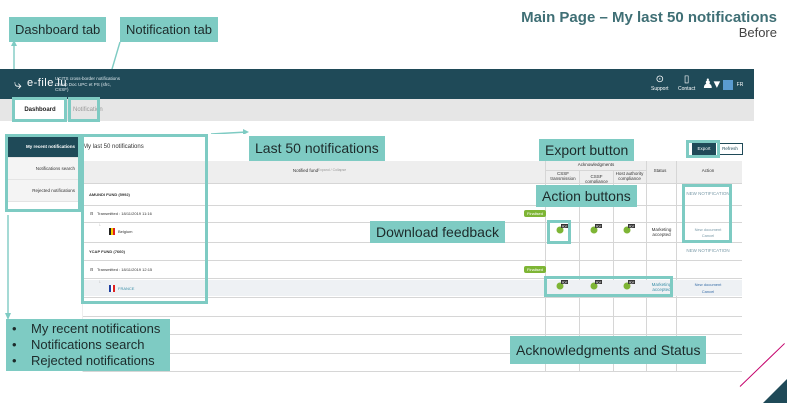 This screenshot has width=787, height=403. I want to click on decorative-corner, so click(775, 391).